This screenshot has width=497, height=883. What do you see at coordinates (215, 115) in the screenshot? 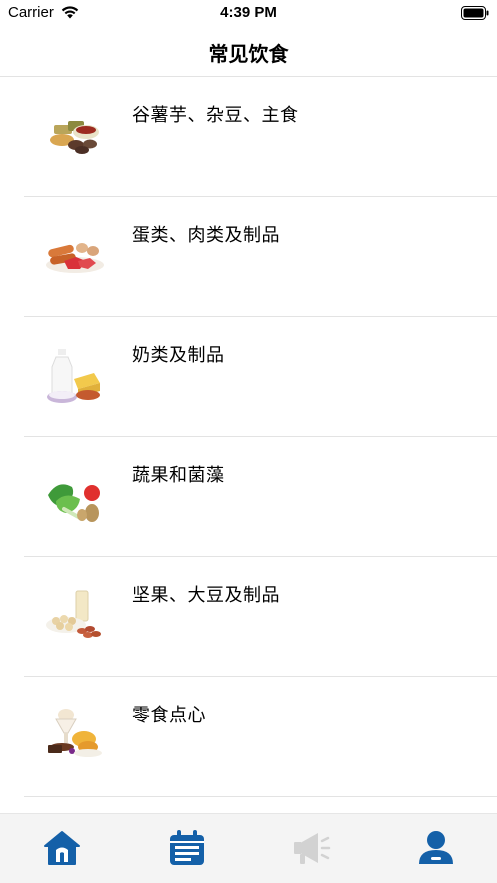
I see `list-item-label: 谷薯芋、杂豆、主食` at bounding box center [215, 115].